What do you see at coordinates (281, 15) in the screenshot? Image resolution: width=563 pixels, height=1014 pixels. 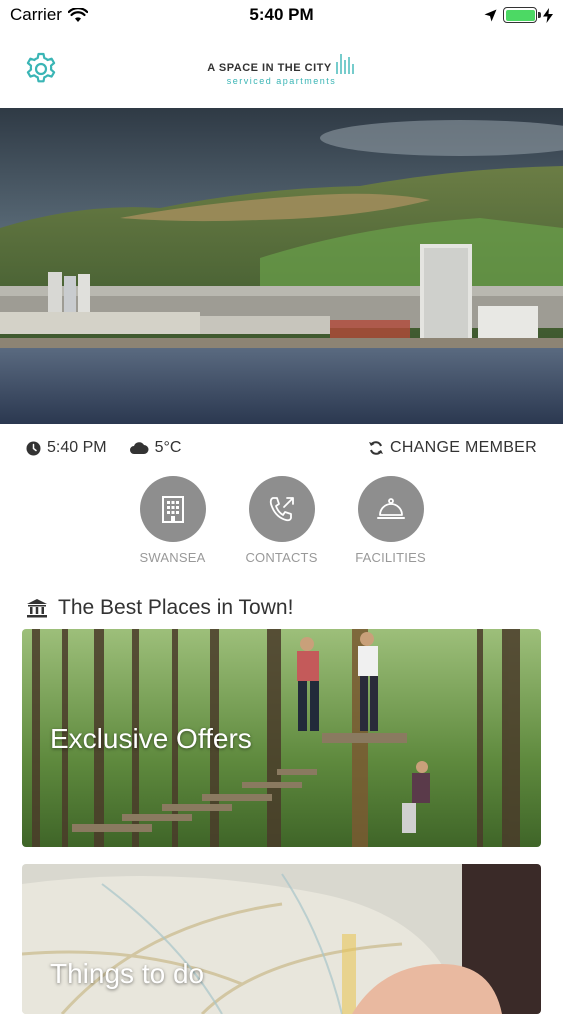 I see `status-bar: Carrier 5:40 PM` at bounding box center [281, 15].